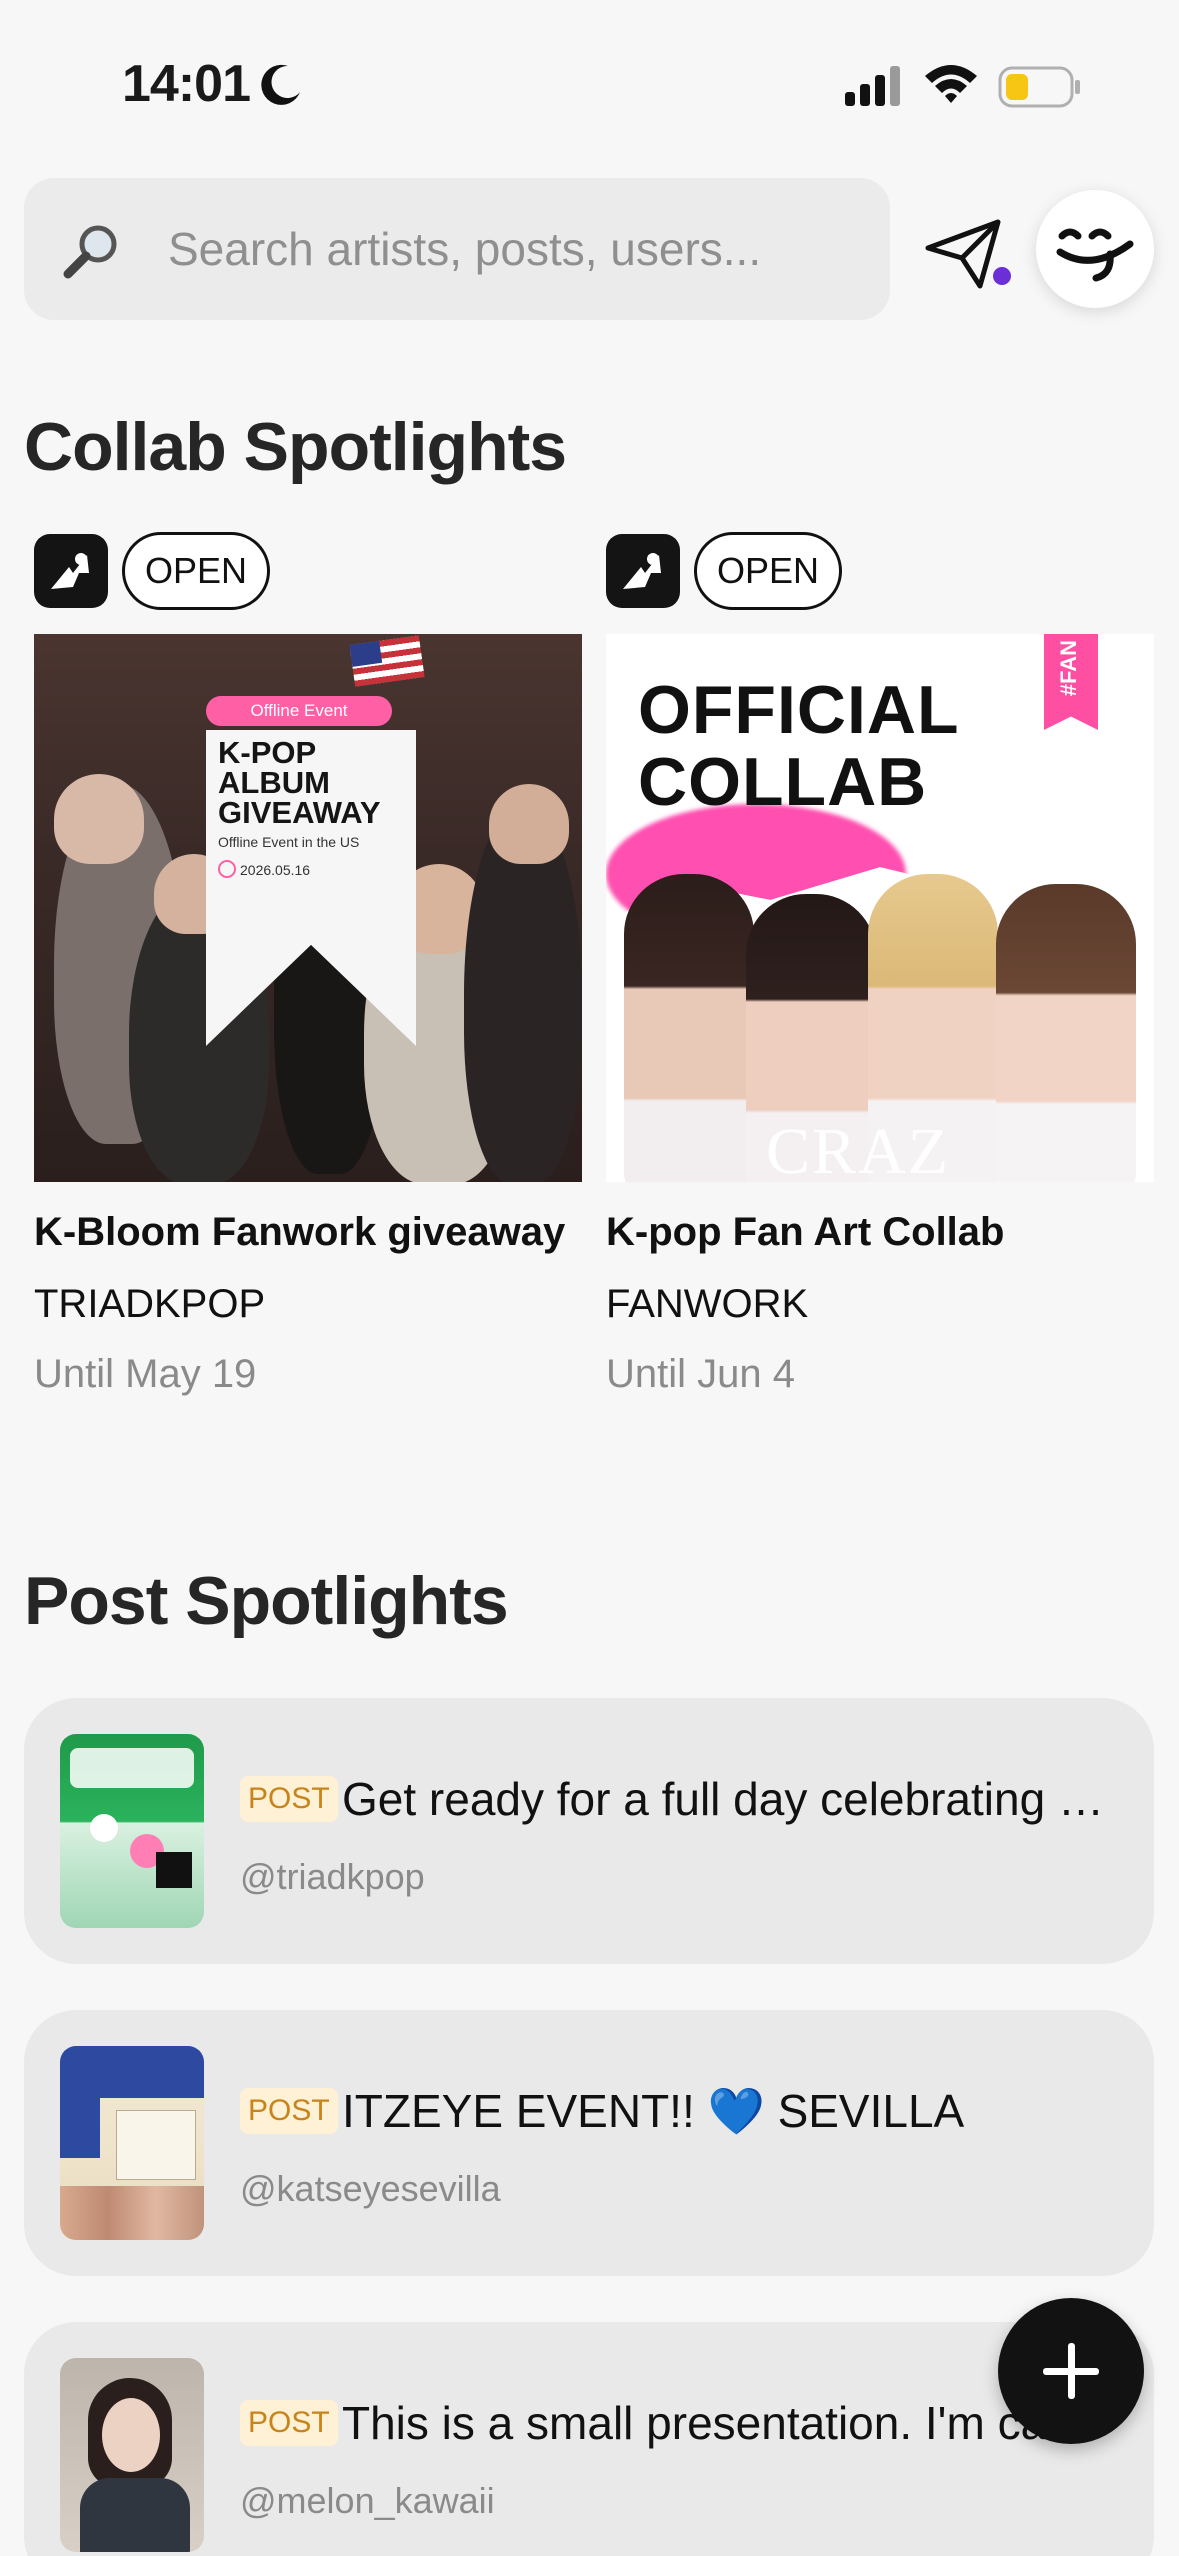  Describe the element at coordinates (186, 84) in the screenshot. I see `status-time: 14:01` at that location.